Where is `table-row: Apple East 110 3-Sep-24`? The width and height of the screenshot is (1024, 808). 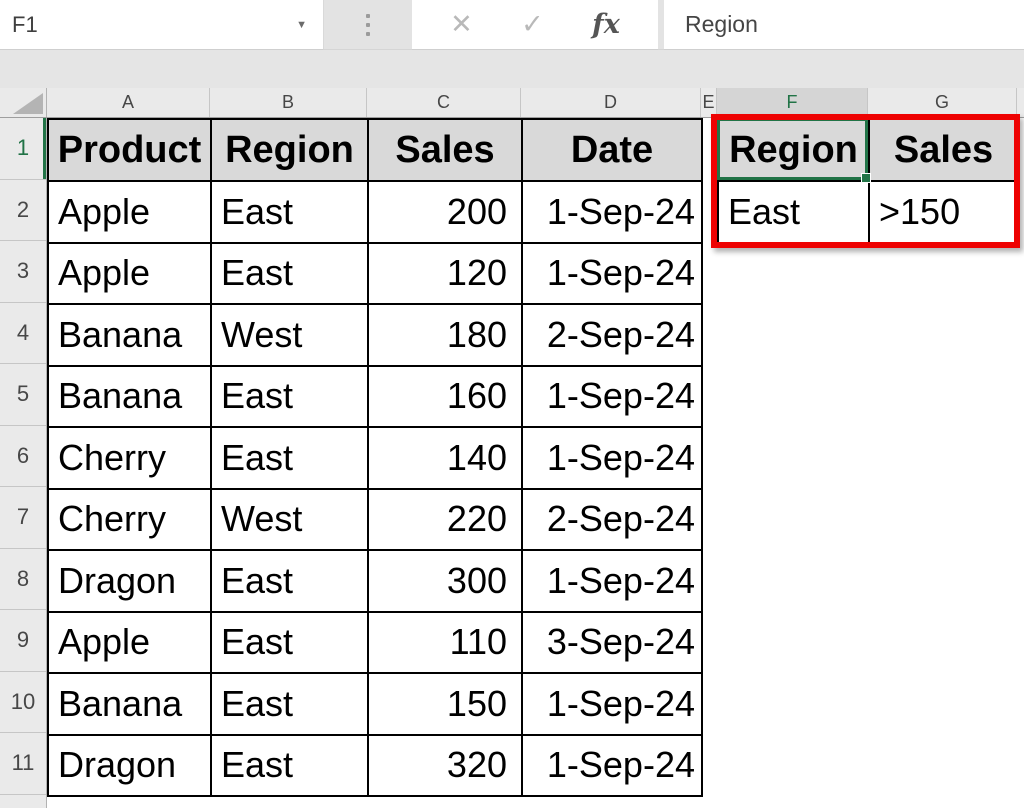
table-row: Apple East 110 3-Sep-24 is located at coordinates (375, 642).